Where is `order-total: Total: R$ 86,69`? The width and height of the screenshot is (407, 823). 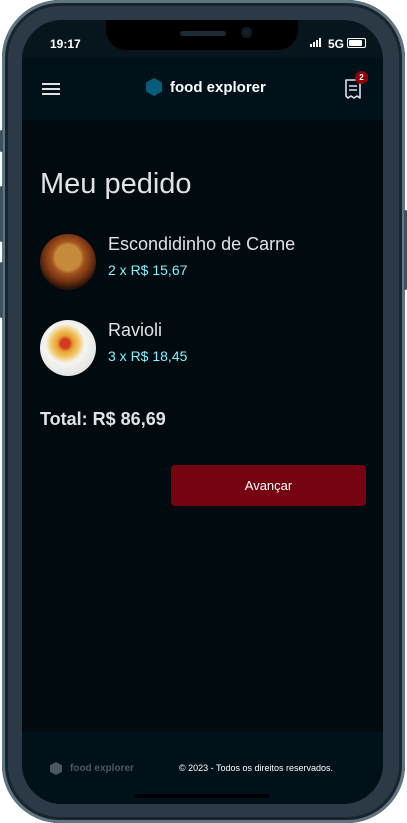
order-total: Total: R$ 86,69 is located at coordinates (103, 419).